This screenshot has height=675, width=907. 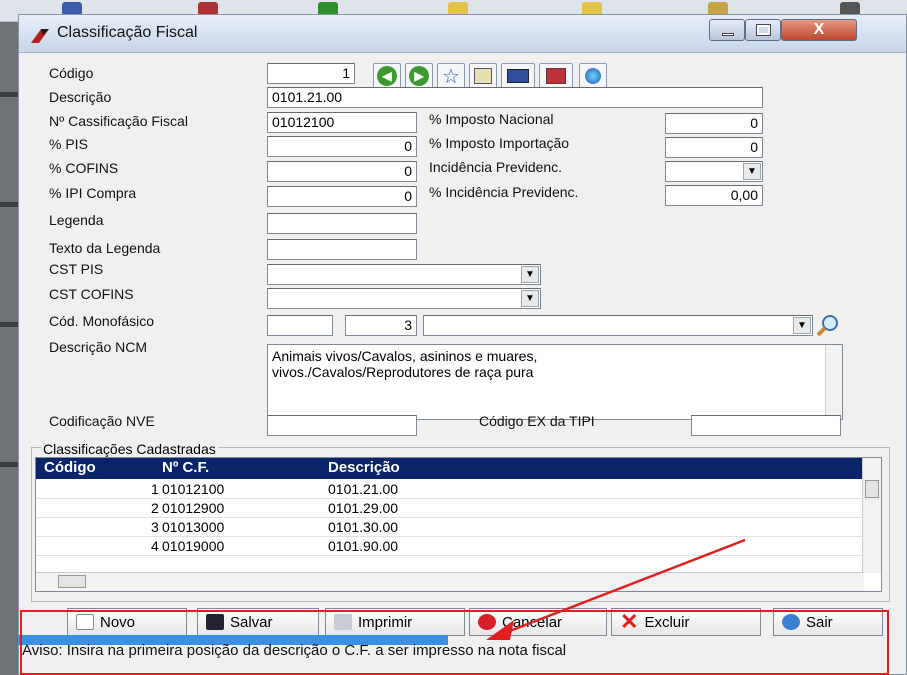 I want to click on globe-icon, so click(x=593, y=76).